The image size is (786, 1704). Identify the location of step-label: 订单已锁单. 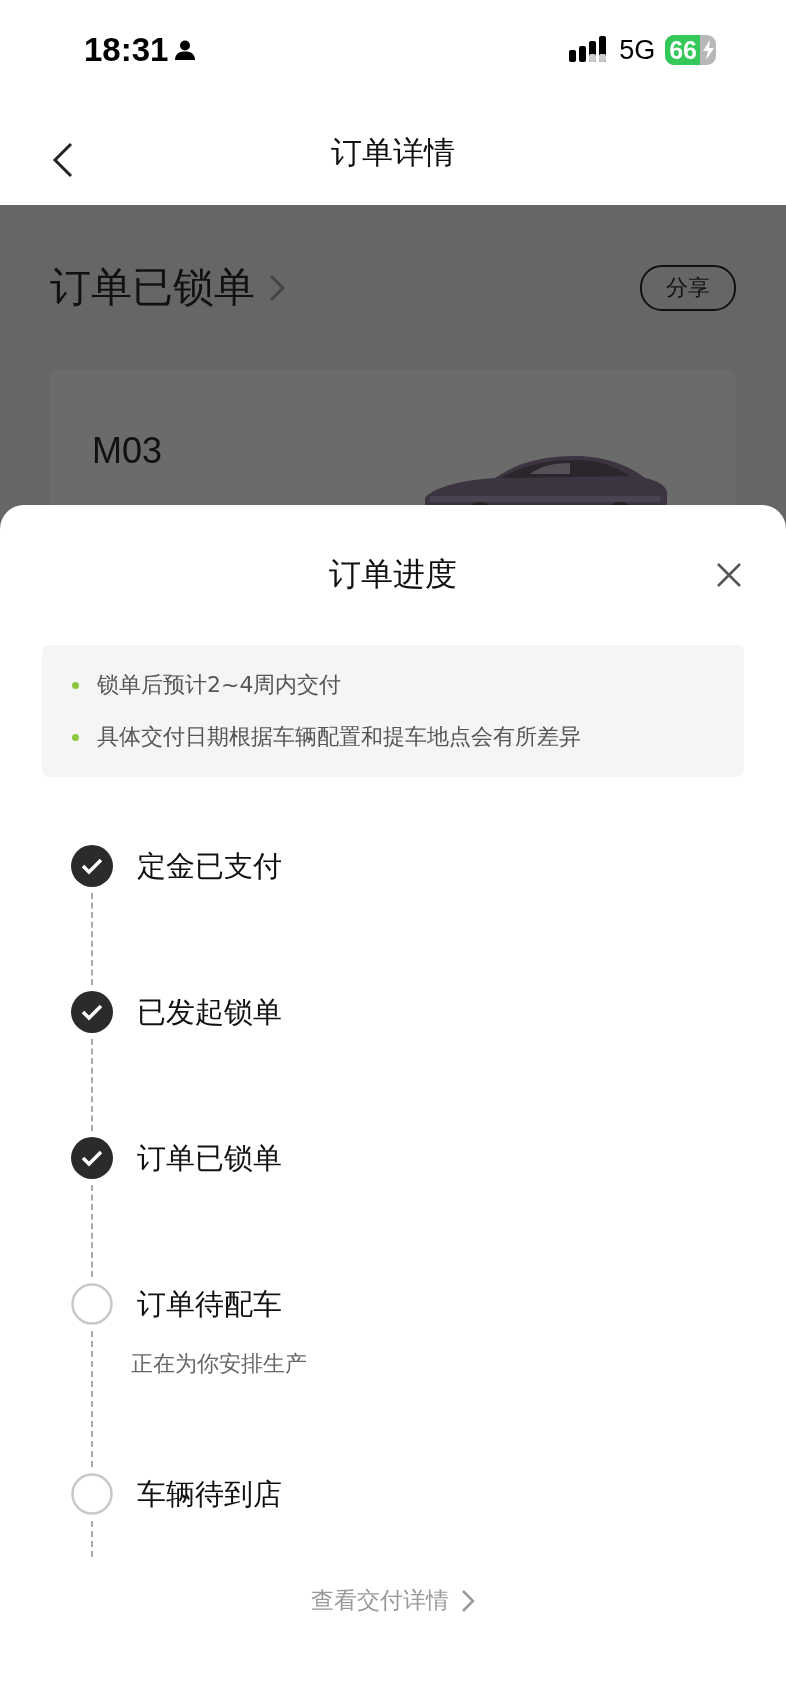
(209, 1158).